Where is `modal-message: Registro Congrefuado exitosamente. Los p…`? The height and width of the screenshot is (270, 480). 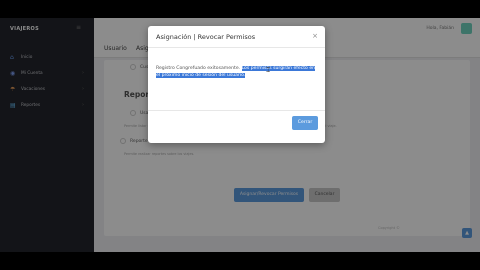 modal-message: Registro Congrefuado exitosamente. Los p… is located at coordinates (237, 72).